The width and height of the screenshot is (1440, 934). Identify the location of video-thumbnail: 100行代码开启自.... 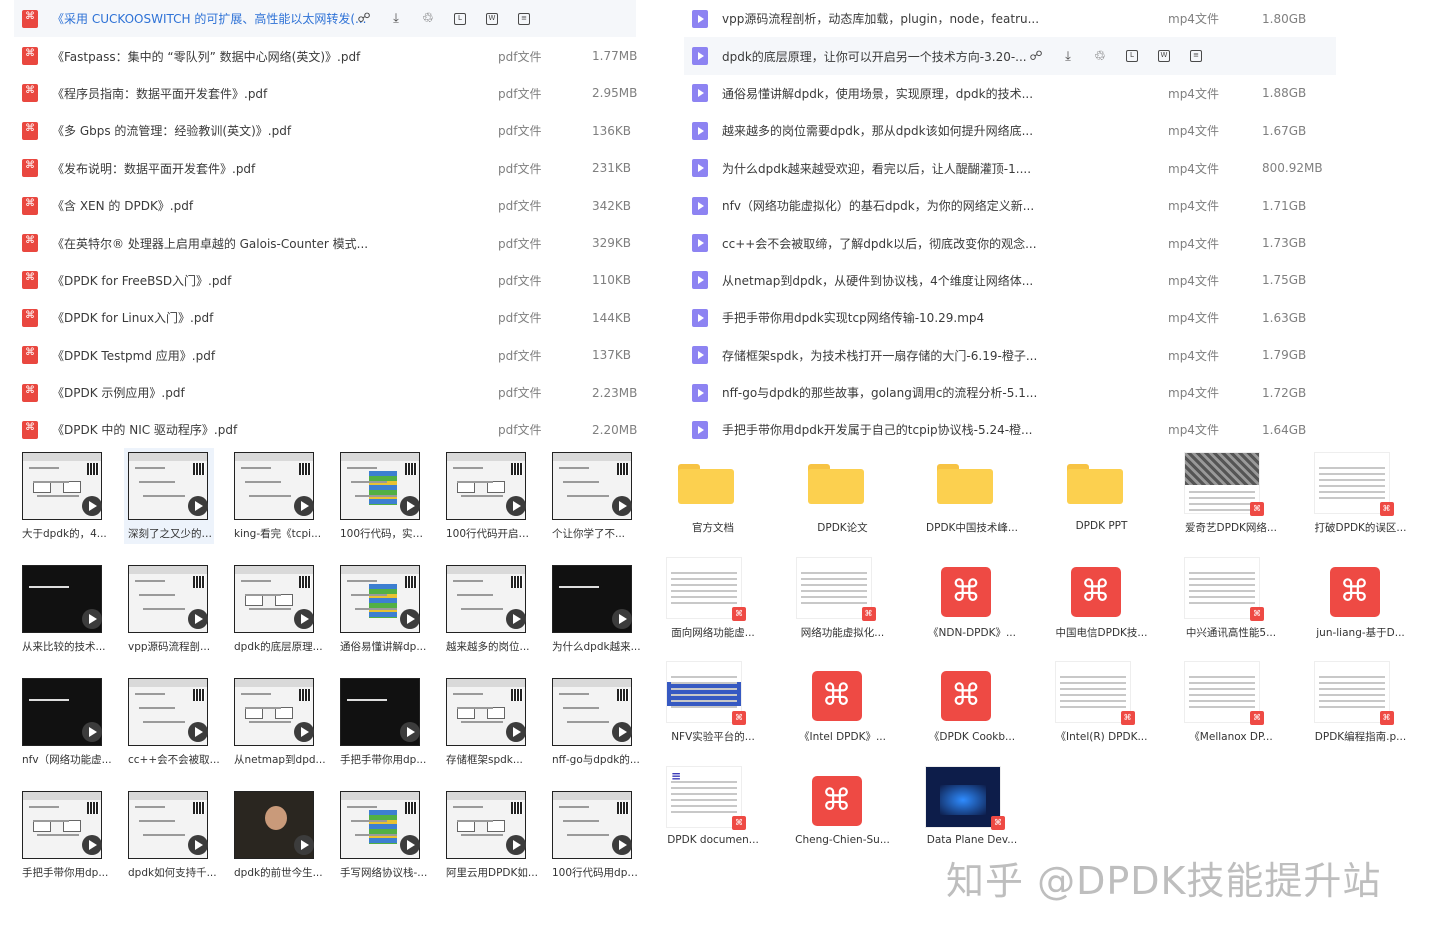
(491, 504).